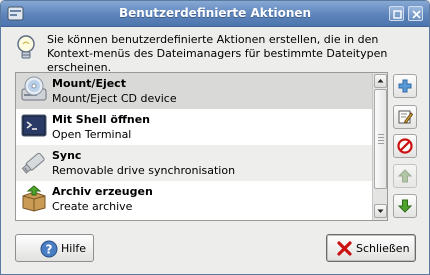 This screenshot has width=430, height=275. I want to click on grip-icon, so click(381, 140).